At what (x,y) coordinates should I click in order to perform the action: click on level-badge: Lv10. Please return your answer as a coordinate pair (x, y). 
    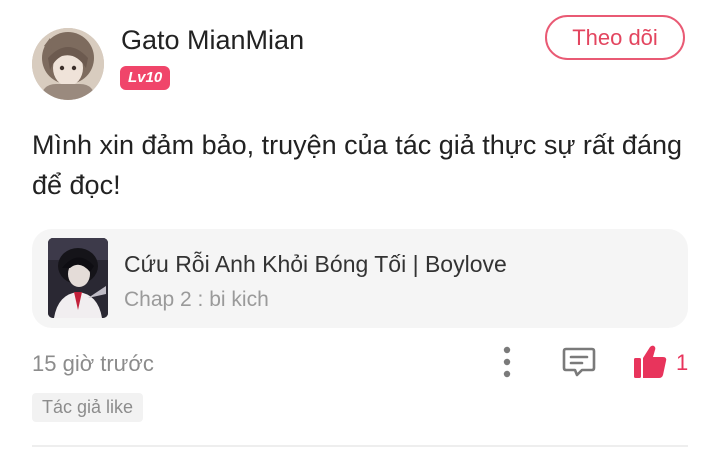
    Looking at the image, I should click on (145, 78).